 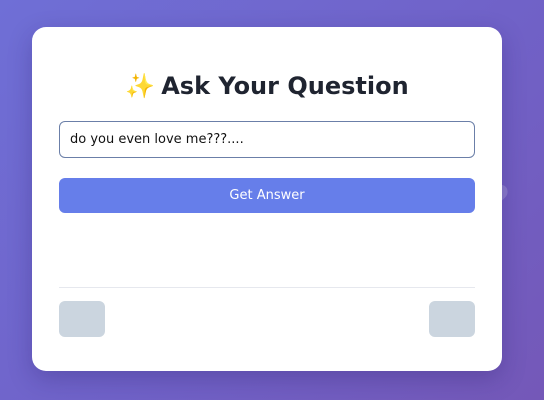 I want to click on previous-button, so click(x=82, y=319).